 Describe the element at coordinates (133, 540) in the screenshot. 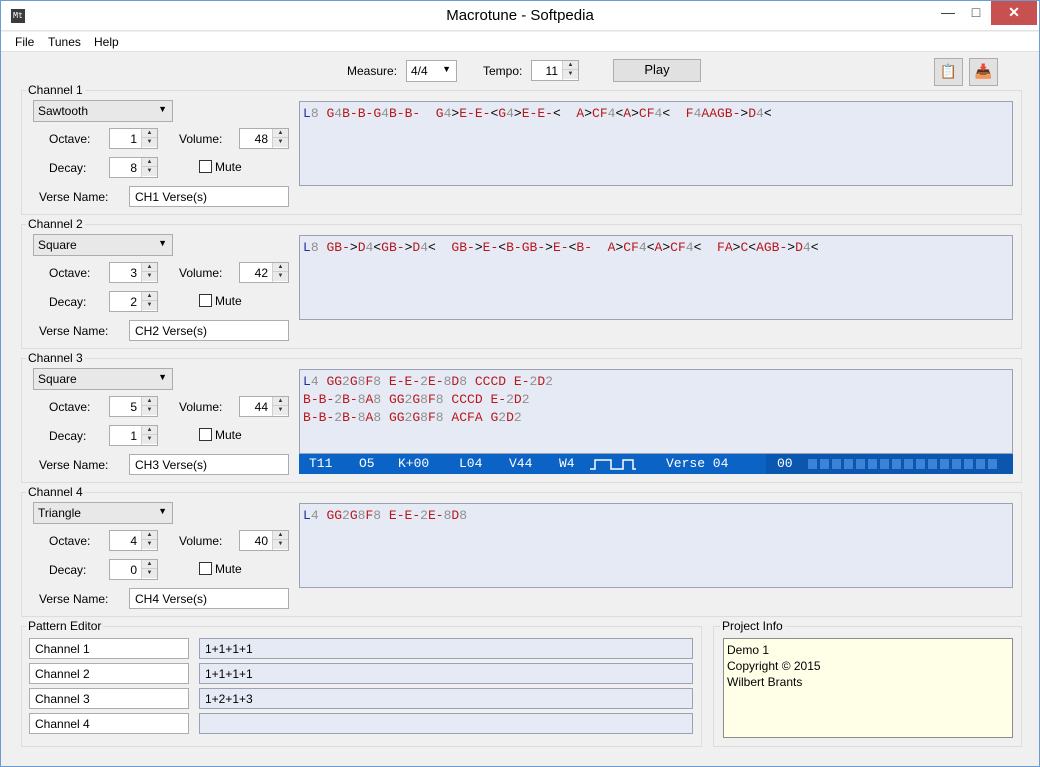

I see `octave-spinner: 4 ▲ ▼` at that location.